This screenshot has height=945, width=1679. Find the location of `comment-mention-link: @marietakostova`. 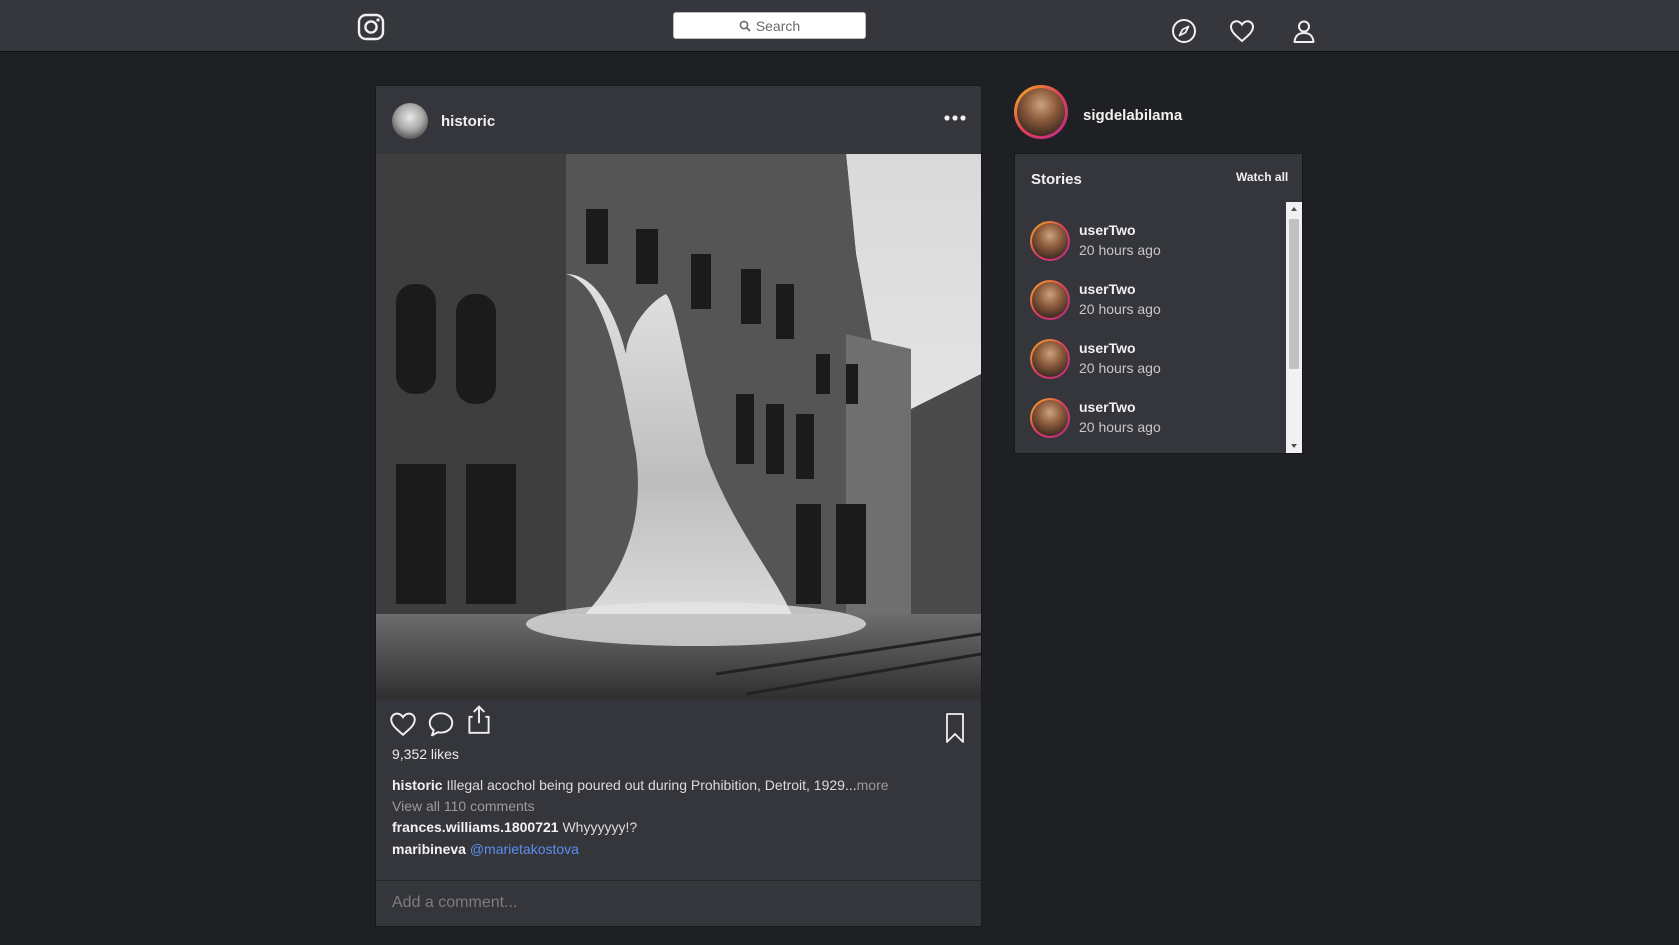

comment-mention-link: @marietakostova is located at coordinates (524, 849).